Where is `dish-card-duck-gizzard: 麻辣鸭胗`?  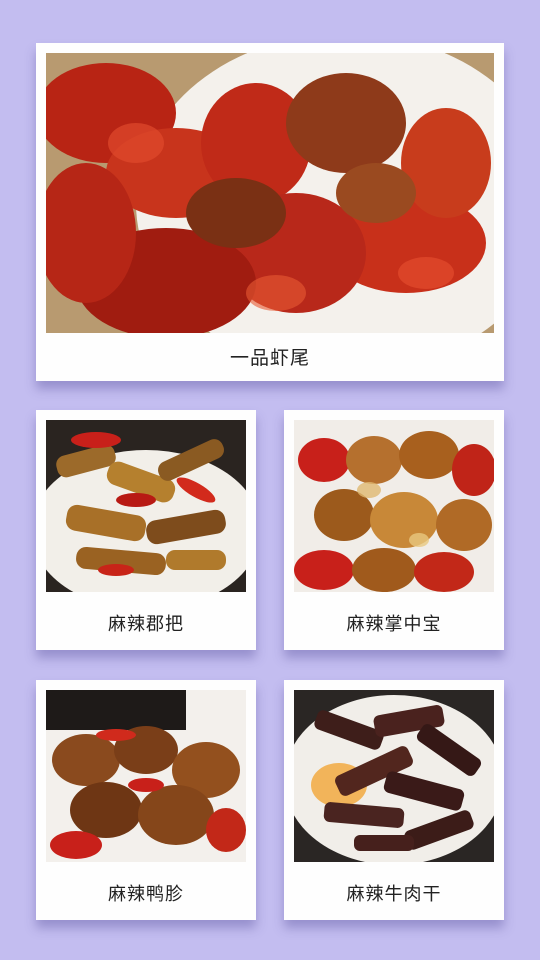 dish-card-duck-gizzard: 麻辣鸭胗 is located at coordinates (146, 800).